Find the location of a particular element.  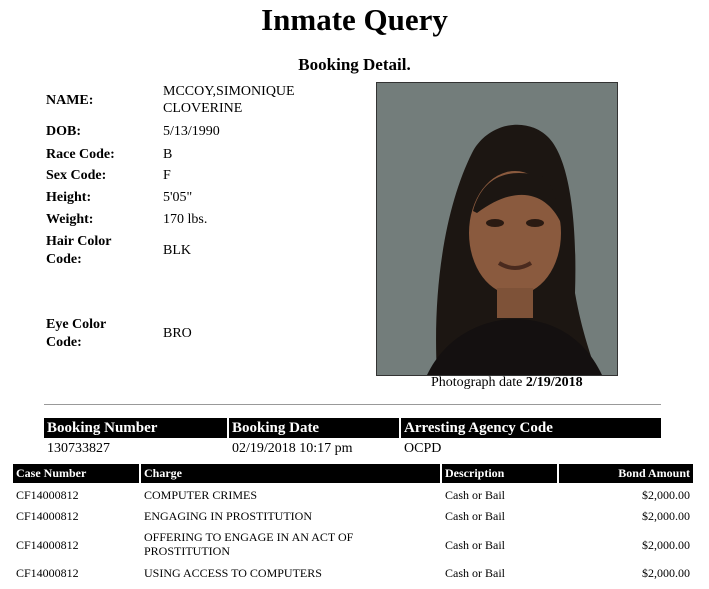

charge-header: Charge is located at coordinates (290, 473).